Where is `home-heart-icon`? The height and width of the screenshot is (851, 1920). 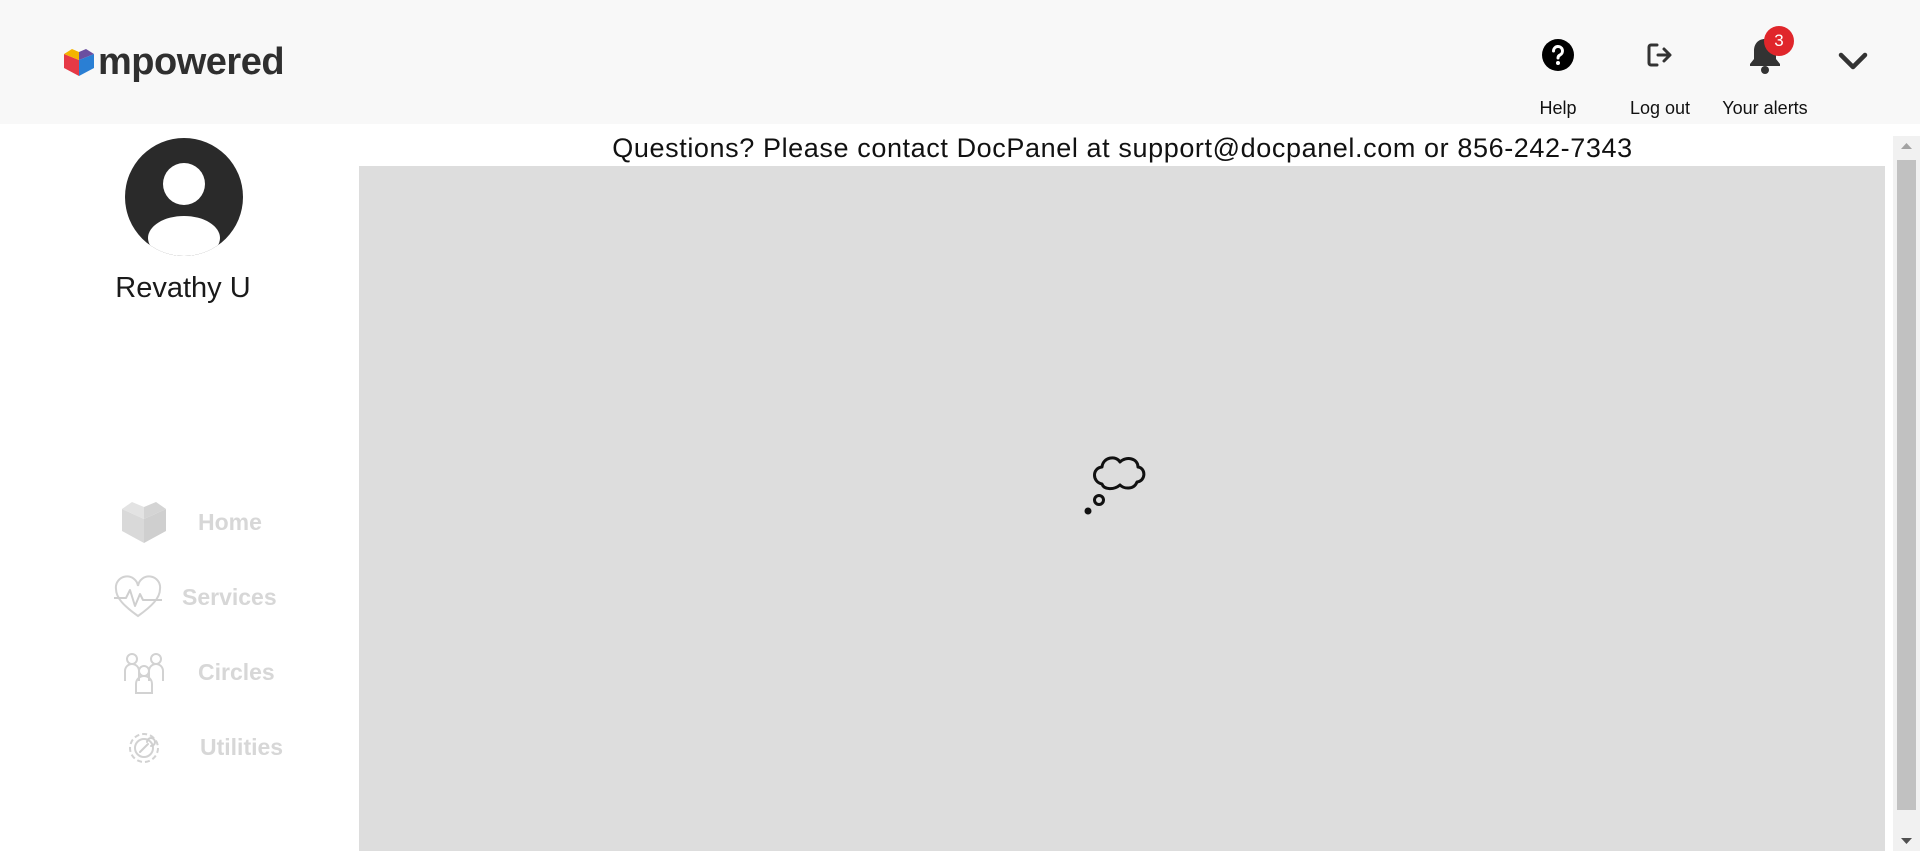
home-heart-icon is located at coordinates (144, 522).